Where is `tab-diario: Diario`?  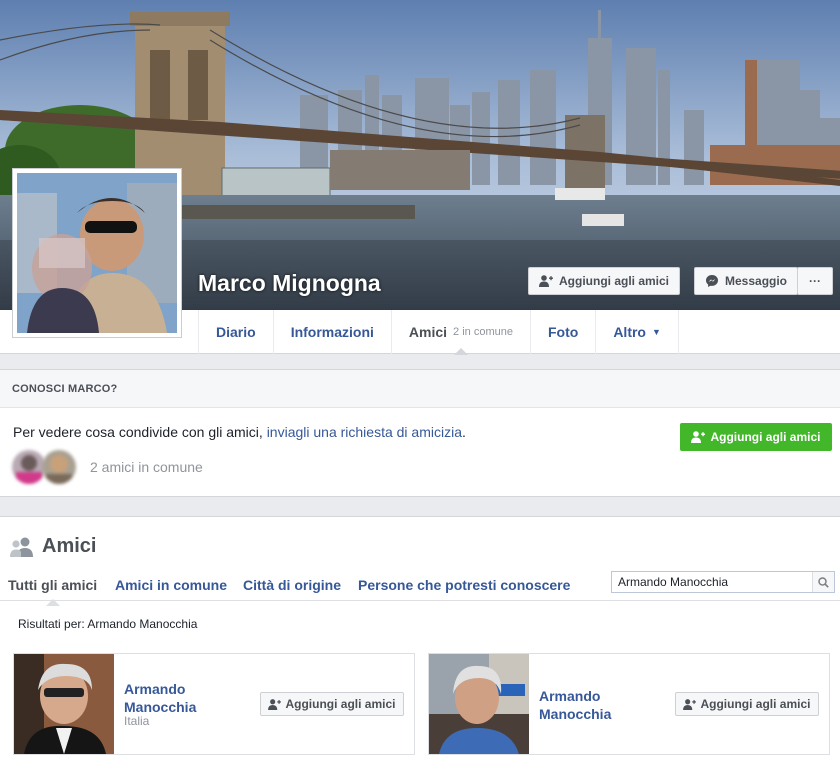
tab-diario: Diario is located at coordinates (235, 332).